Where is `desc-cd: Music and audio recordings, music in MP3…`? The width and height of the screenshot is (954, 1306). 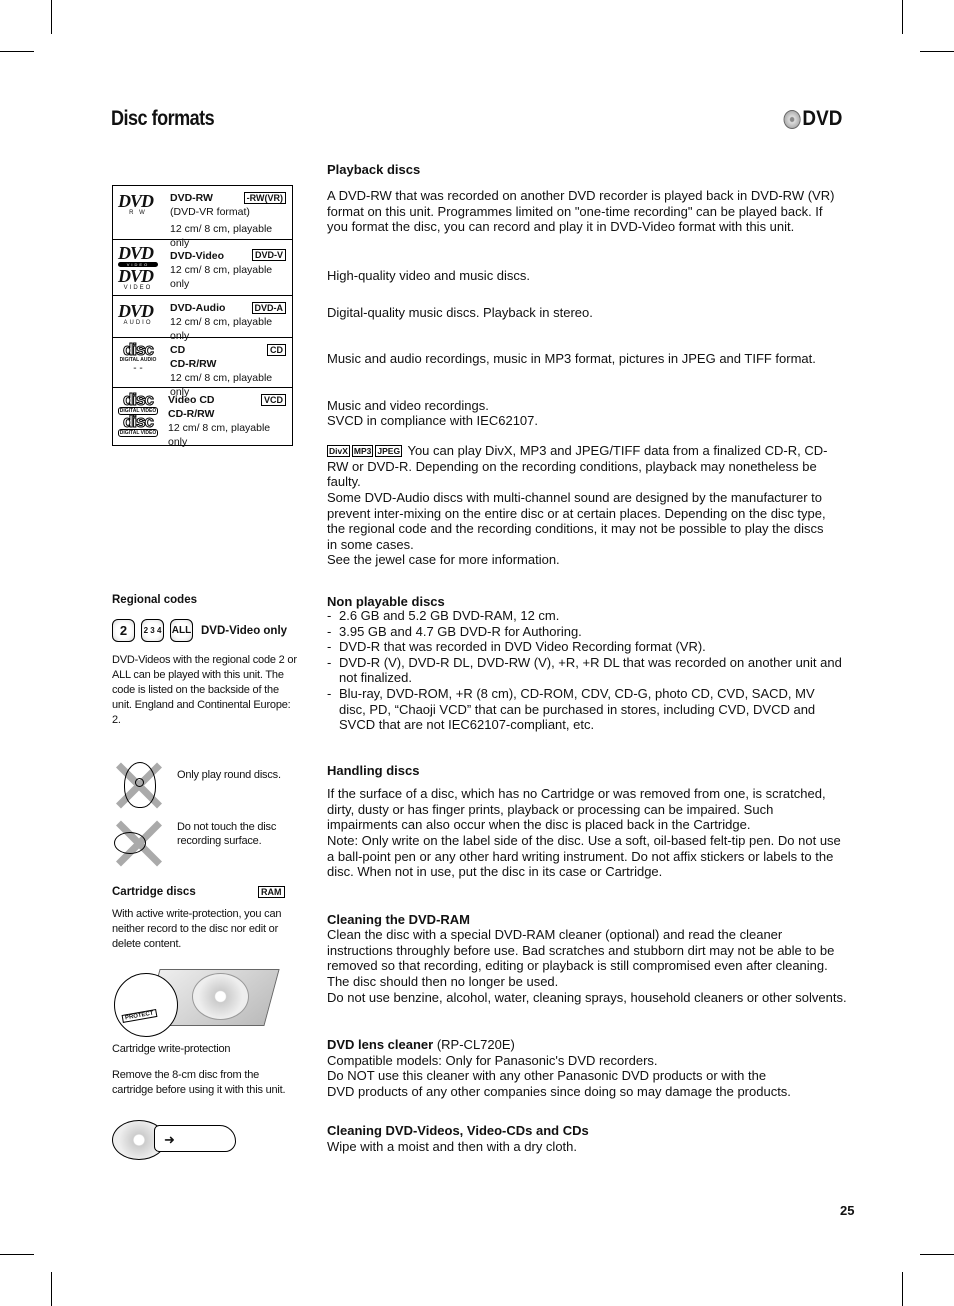 desc-cd: Music and audio recordings, music in MP3… is located at coordinates (571, 358).